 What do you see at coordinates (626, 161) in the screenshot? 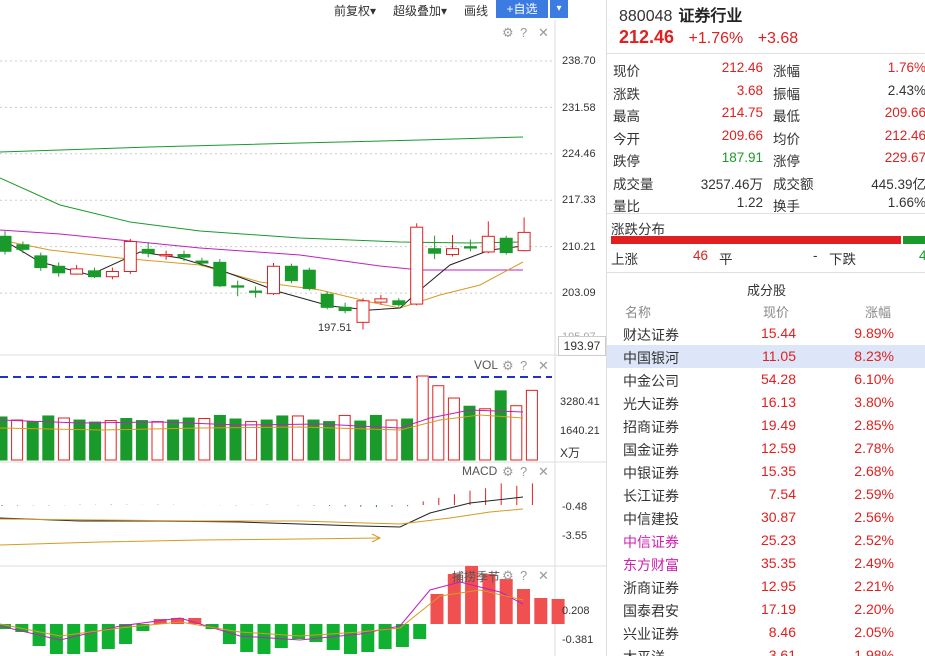
I see `quote-label: 跌停` at bounding box center [626, 161].